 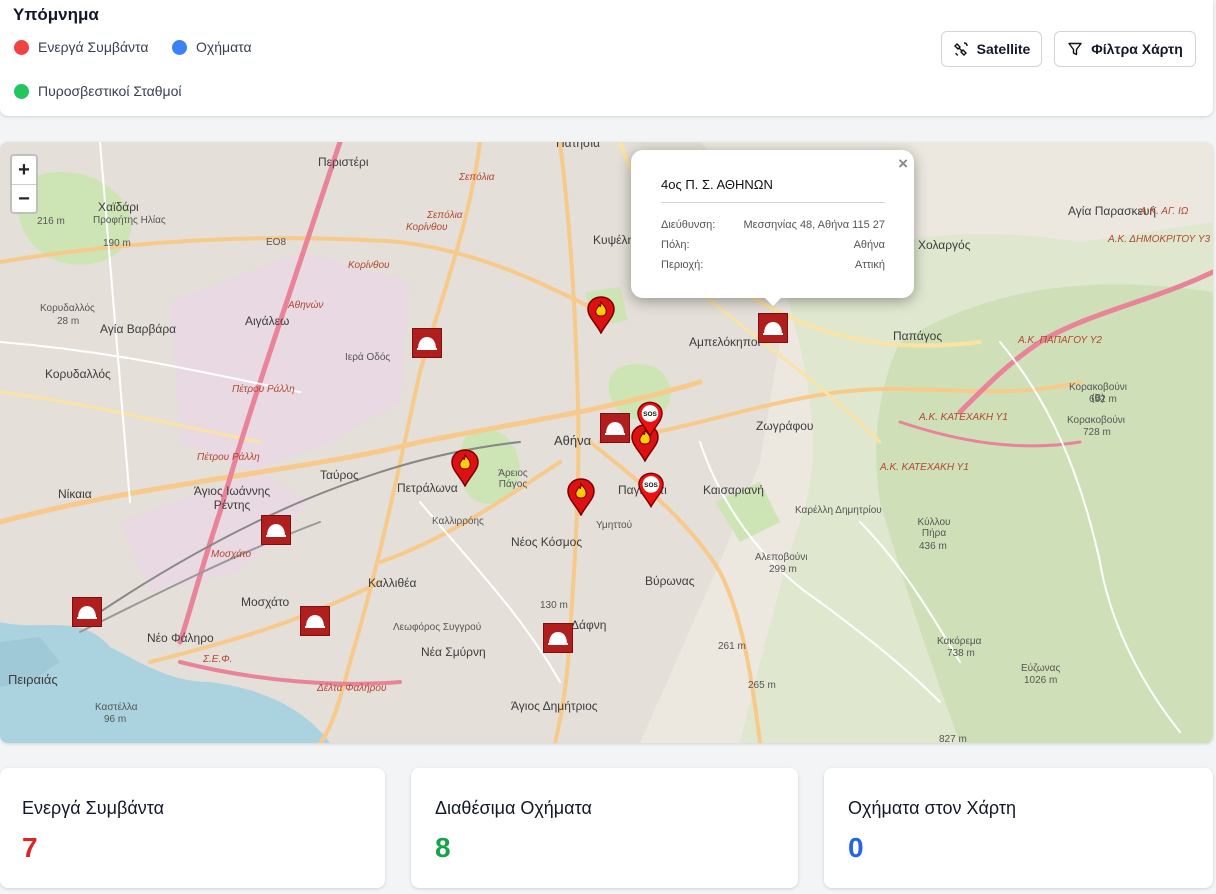 I want to click on map-label: Αγία Βαρβάρα, so click(x=138, y=329).